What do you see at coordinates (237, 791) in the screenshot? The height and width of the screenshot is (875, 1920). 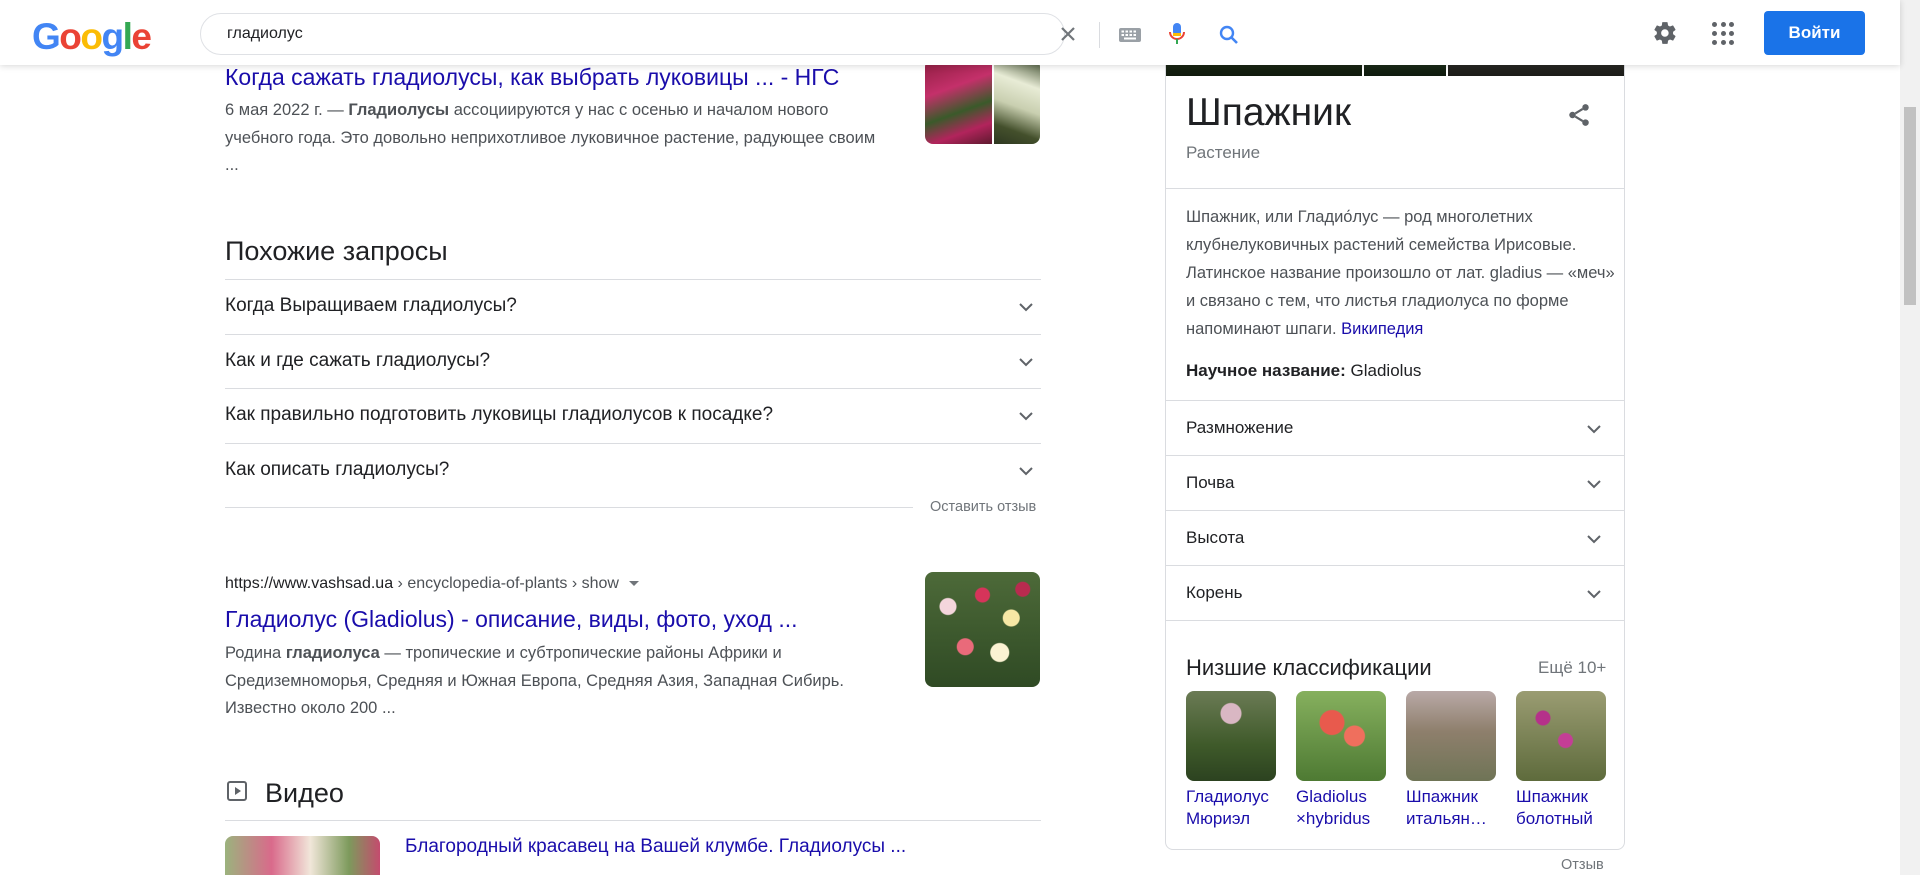 I see `video-play-icon` at bounding box center [237, 791].